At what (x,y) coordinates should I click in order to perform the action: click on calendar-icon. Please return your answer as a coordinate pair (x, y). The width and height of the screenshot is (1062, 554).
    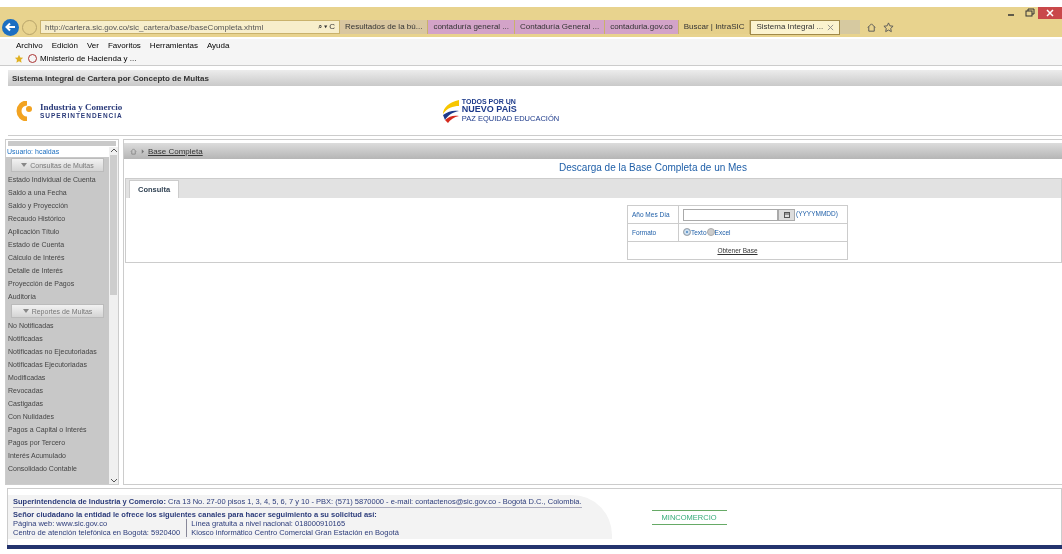
    Looking at the image, I should click on (786, 214).